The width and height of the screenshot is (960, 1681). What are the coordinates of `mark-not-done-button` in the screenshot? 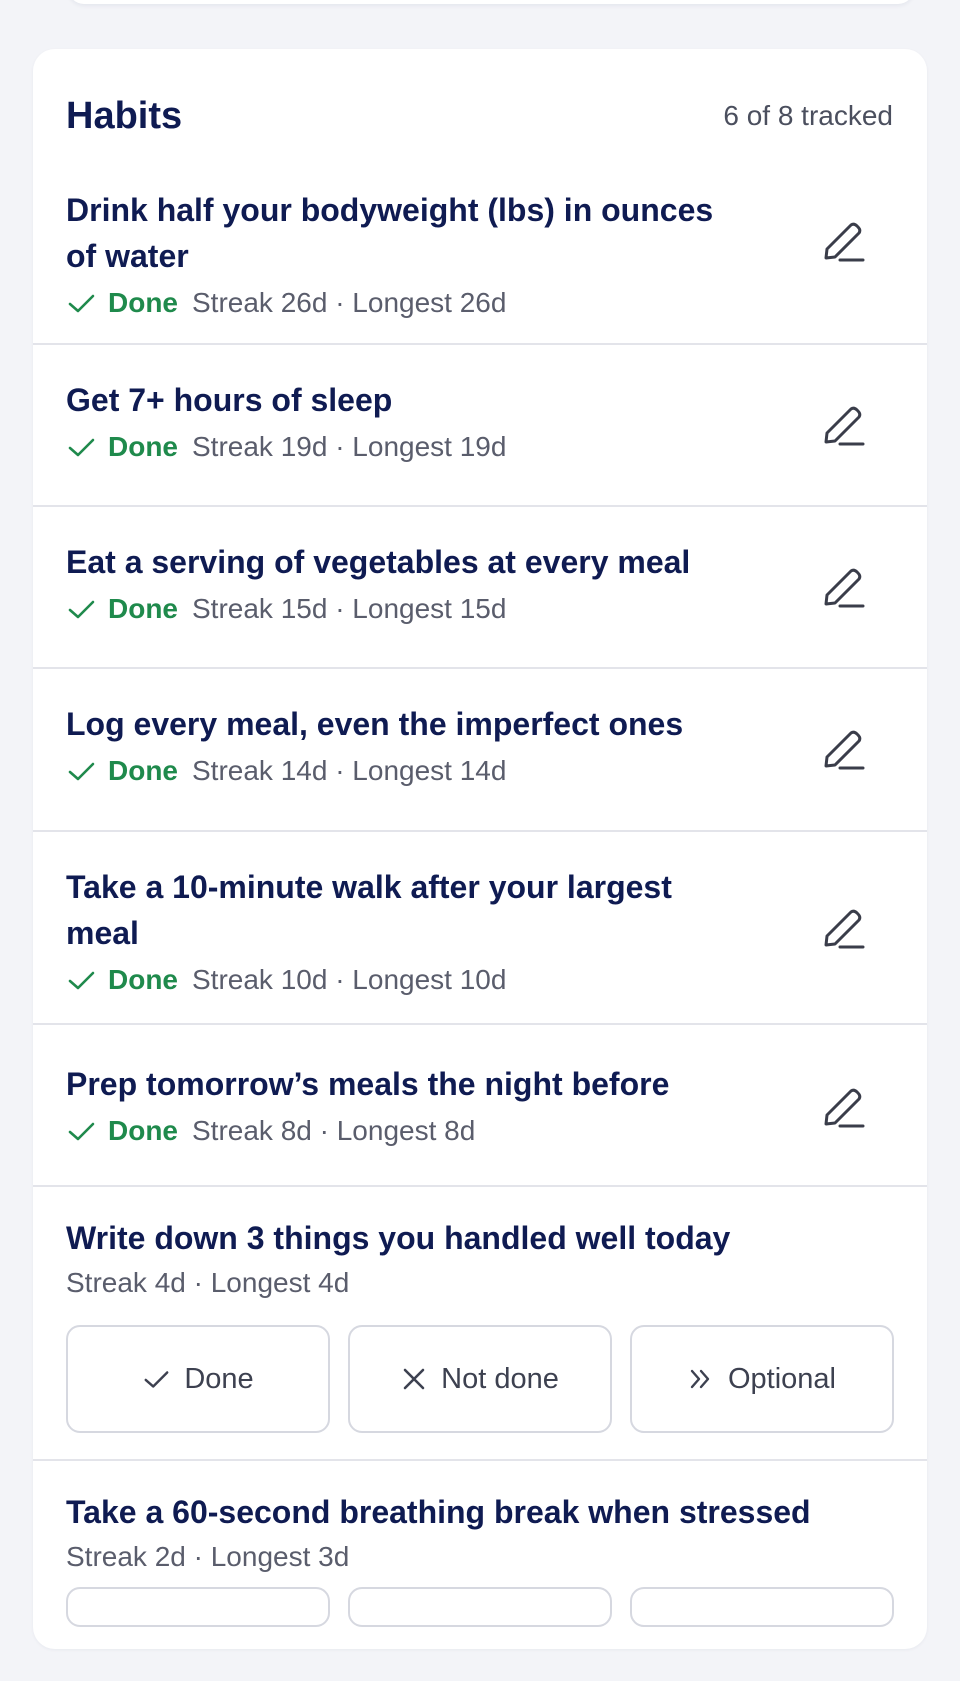 It's located at (480, 1607).